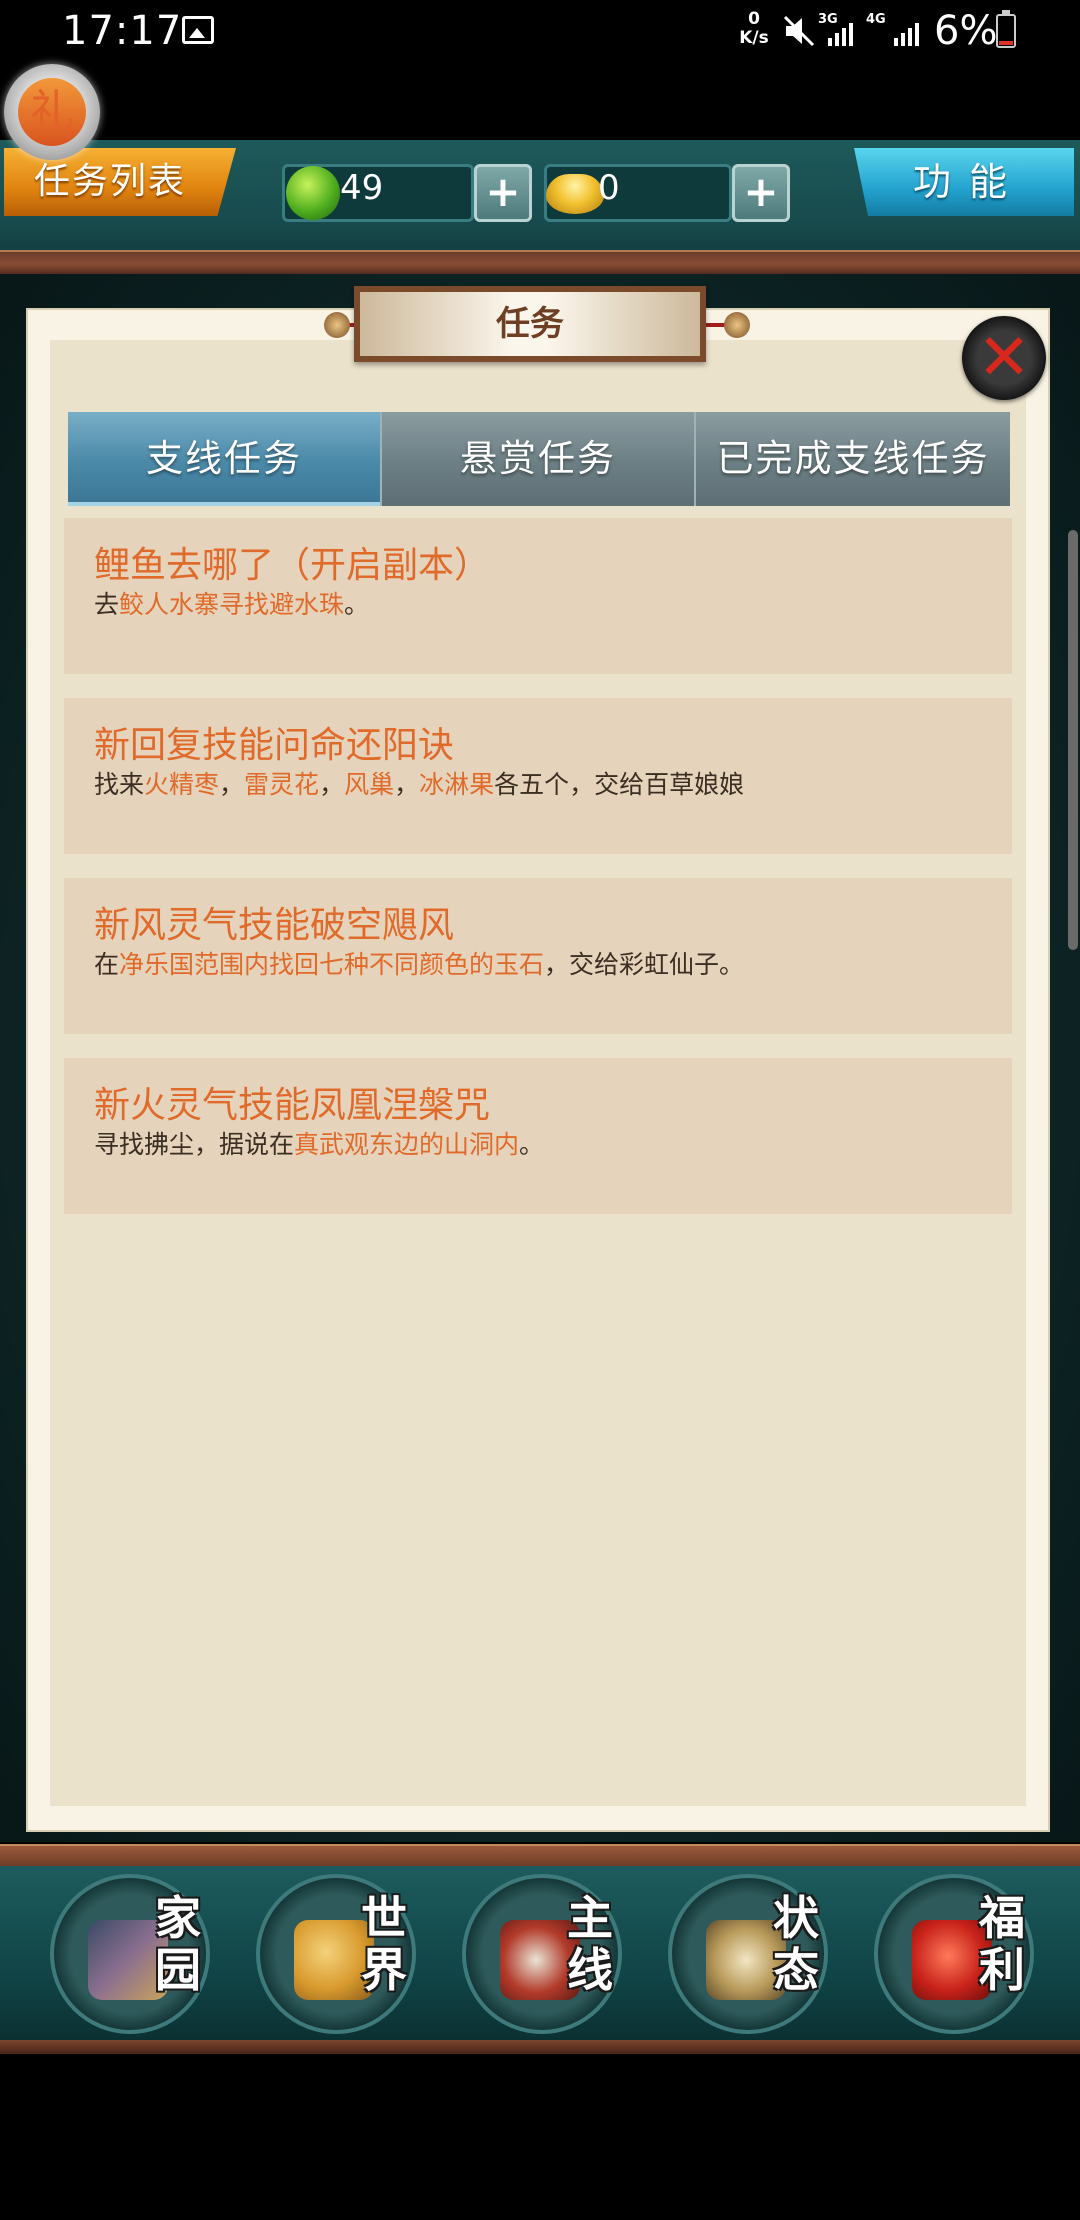 The width and height of the screenshot is (1080, 2220). Describe the element at coordinates (840, 34) in the screenshot. I see `signal-3g-icon` at that location.